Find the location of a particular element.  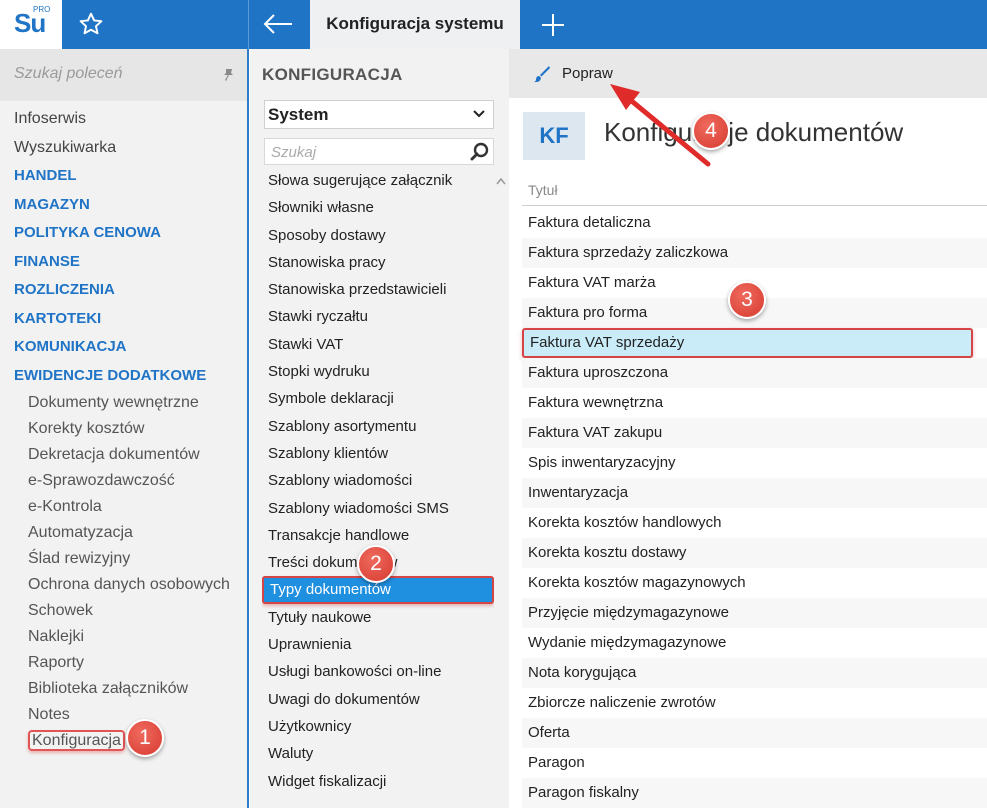

config-item: Słowa sugerujące załącznik is located at coordinates (378, 180).